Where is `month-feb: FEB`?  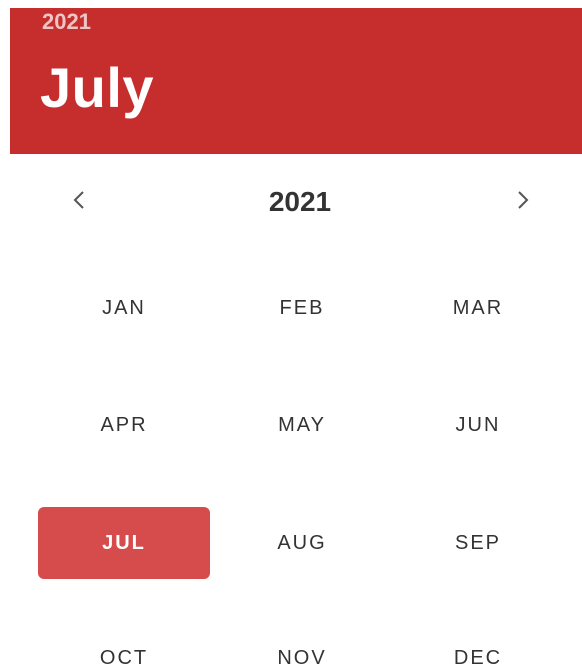 month-feb: FEB is located at coordinates (302, 308).